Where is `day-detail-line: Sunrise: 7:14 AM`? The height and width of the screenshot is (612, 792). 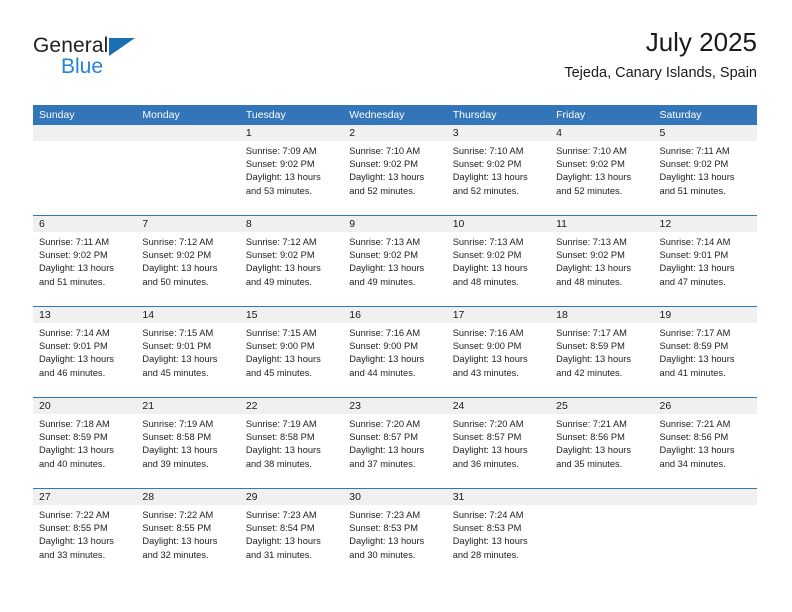
day-detail-line: Sunrise: 7:14 AM is located at coordinates (74, 333).